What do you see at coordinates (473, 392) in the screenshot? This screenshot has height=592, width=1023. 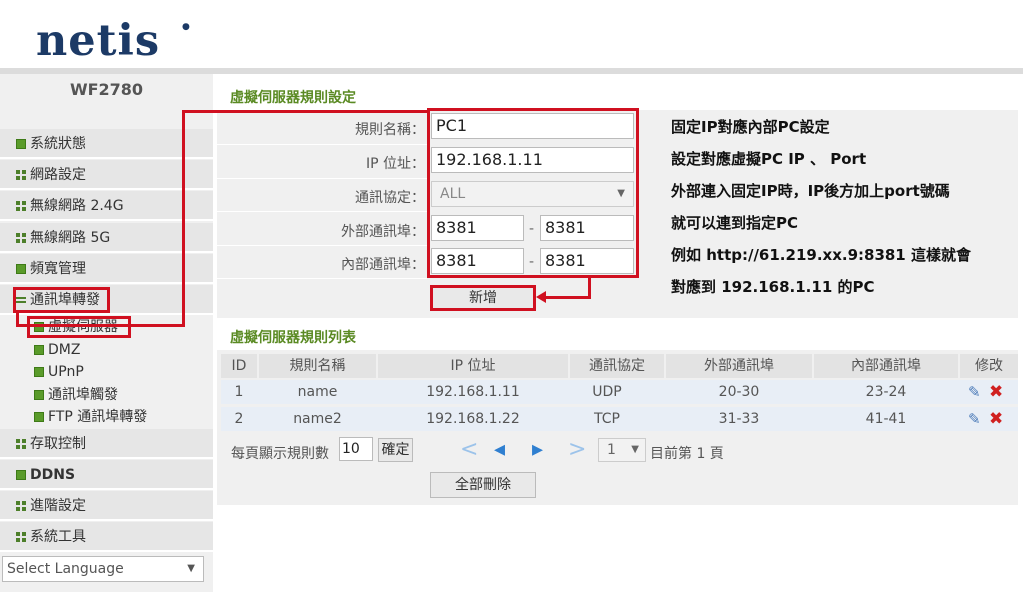 I see `cell-ip: 192.168.1.11` at bounding box center [473, 392].